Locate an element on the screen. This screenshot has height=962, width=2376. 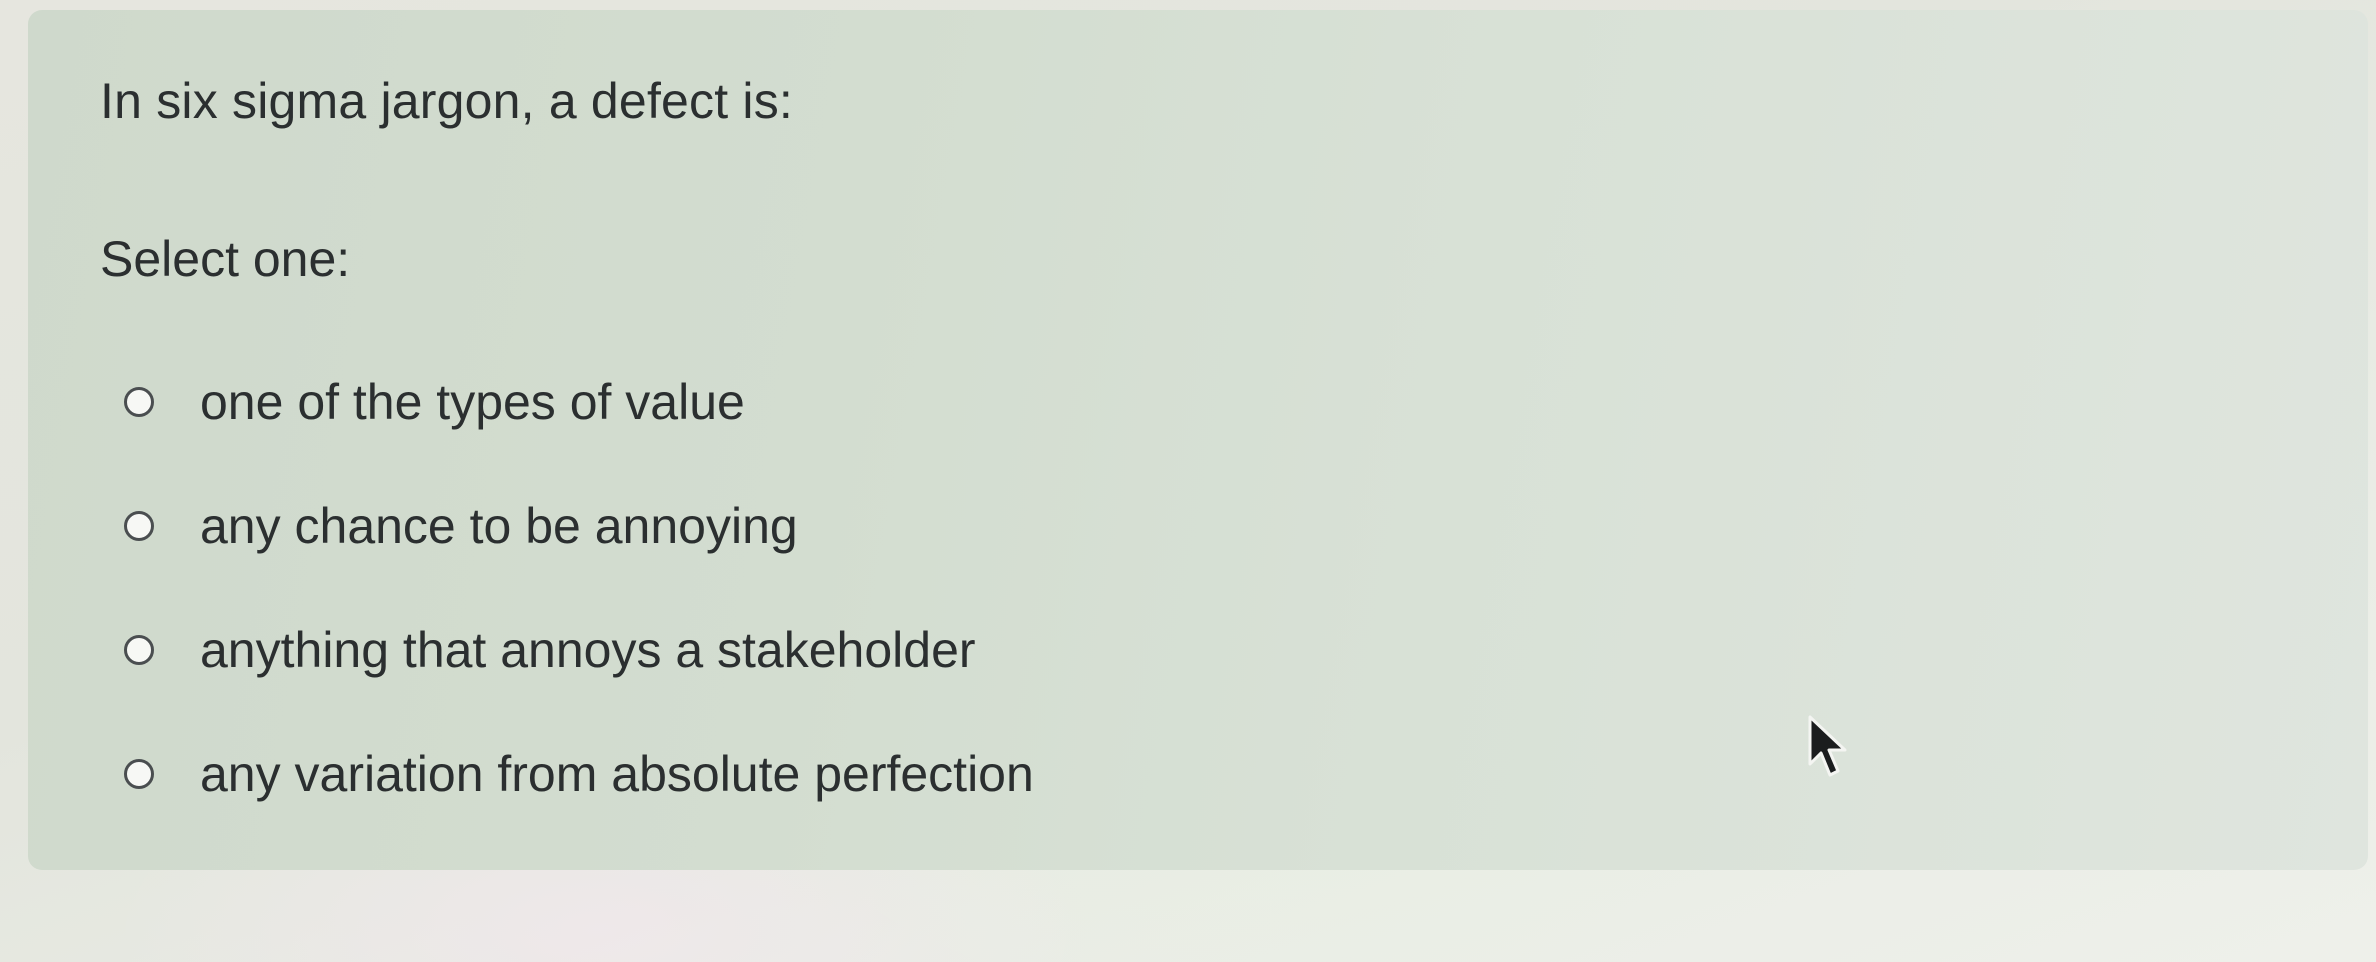
answer-option-1: one of the types of value is located at coordinates (579, 402).